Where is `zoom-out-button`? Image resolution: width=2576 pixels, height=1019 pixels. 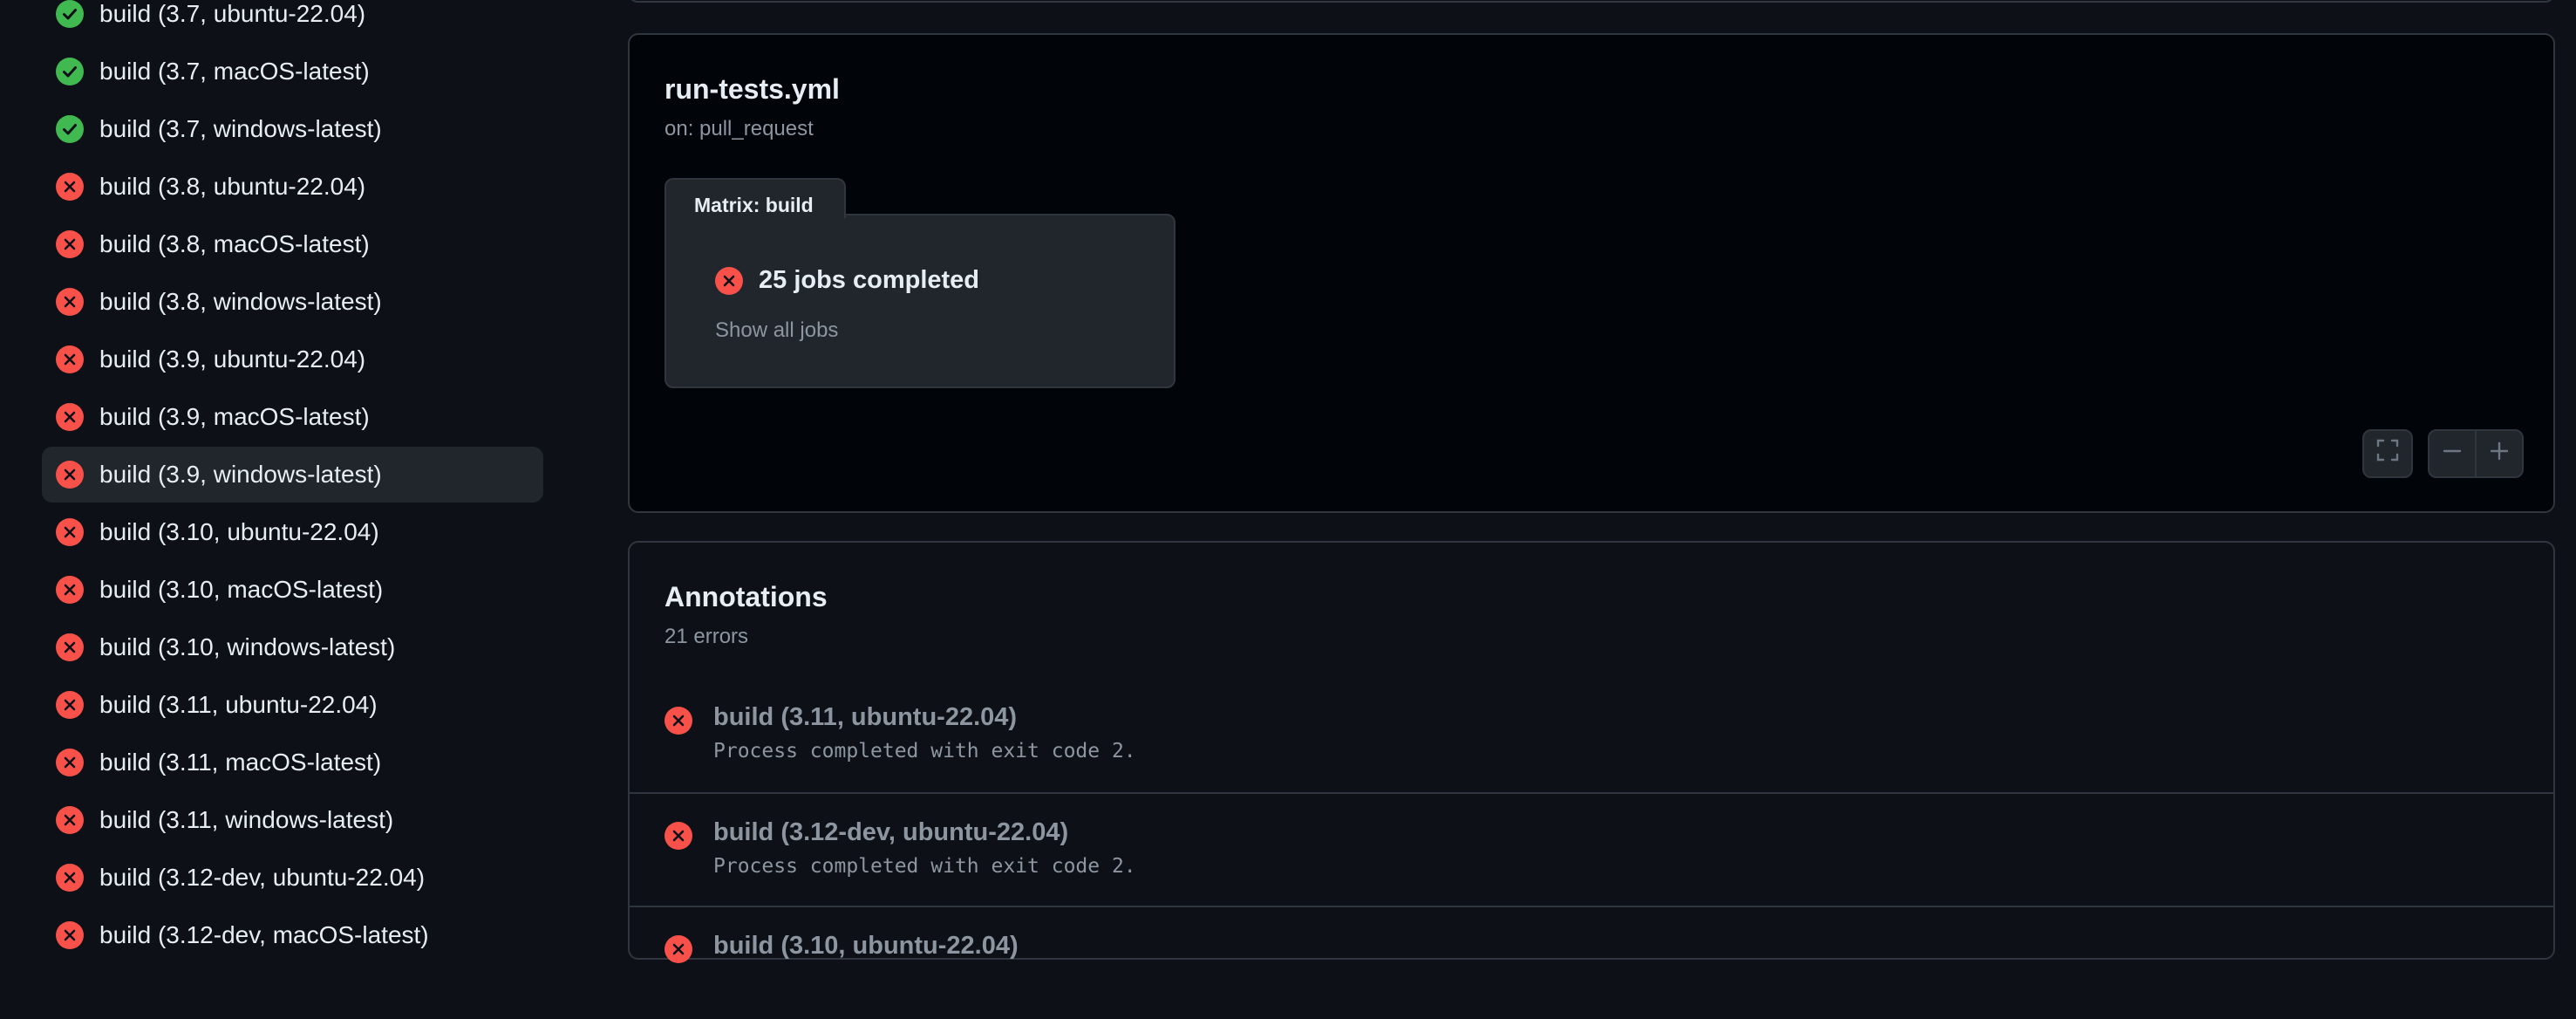 zoom-out-button is located at coordinates (2452, 453).